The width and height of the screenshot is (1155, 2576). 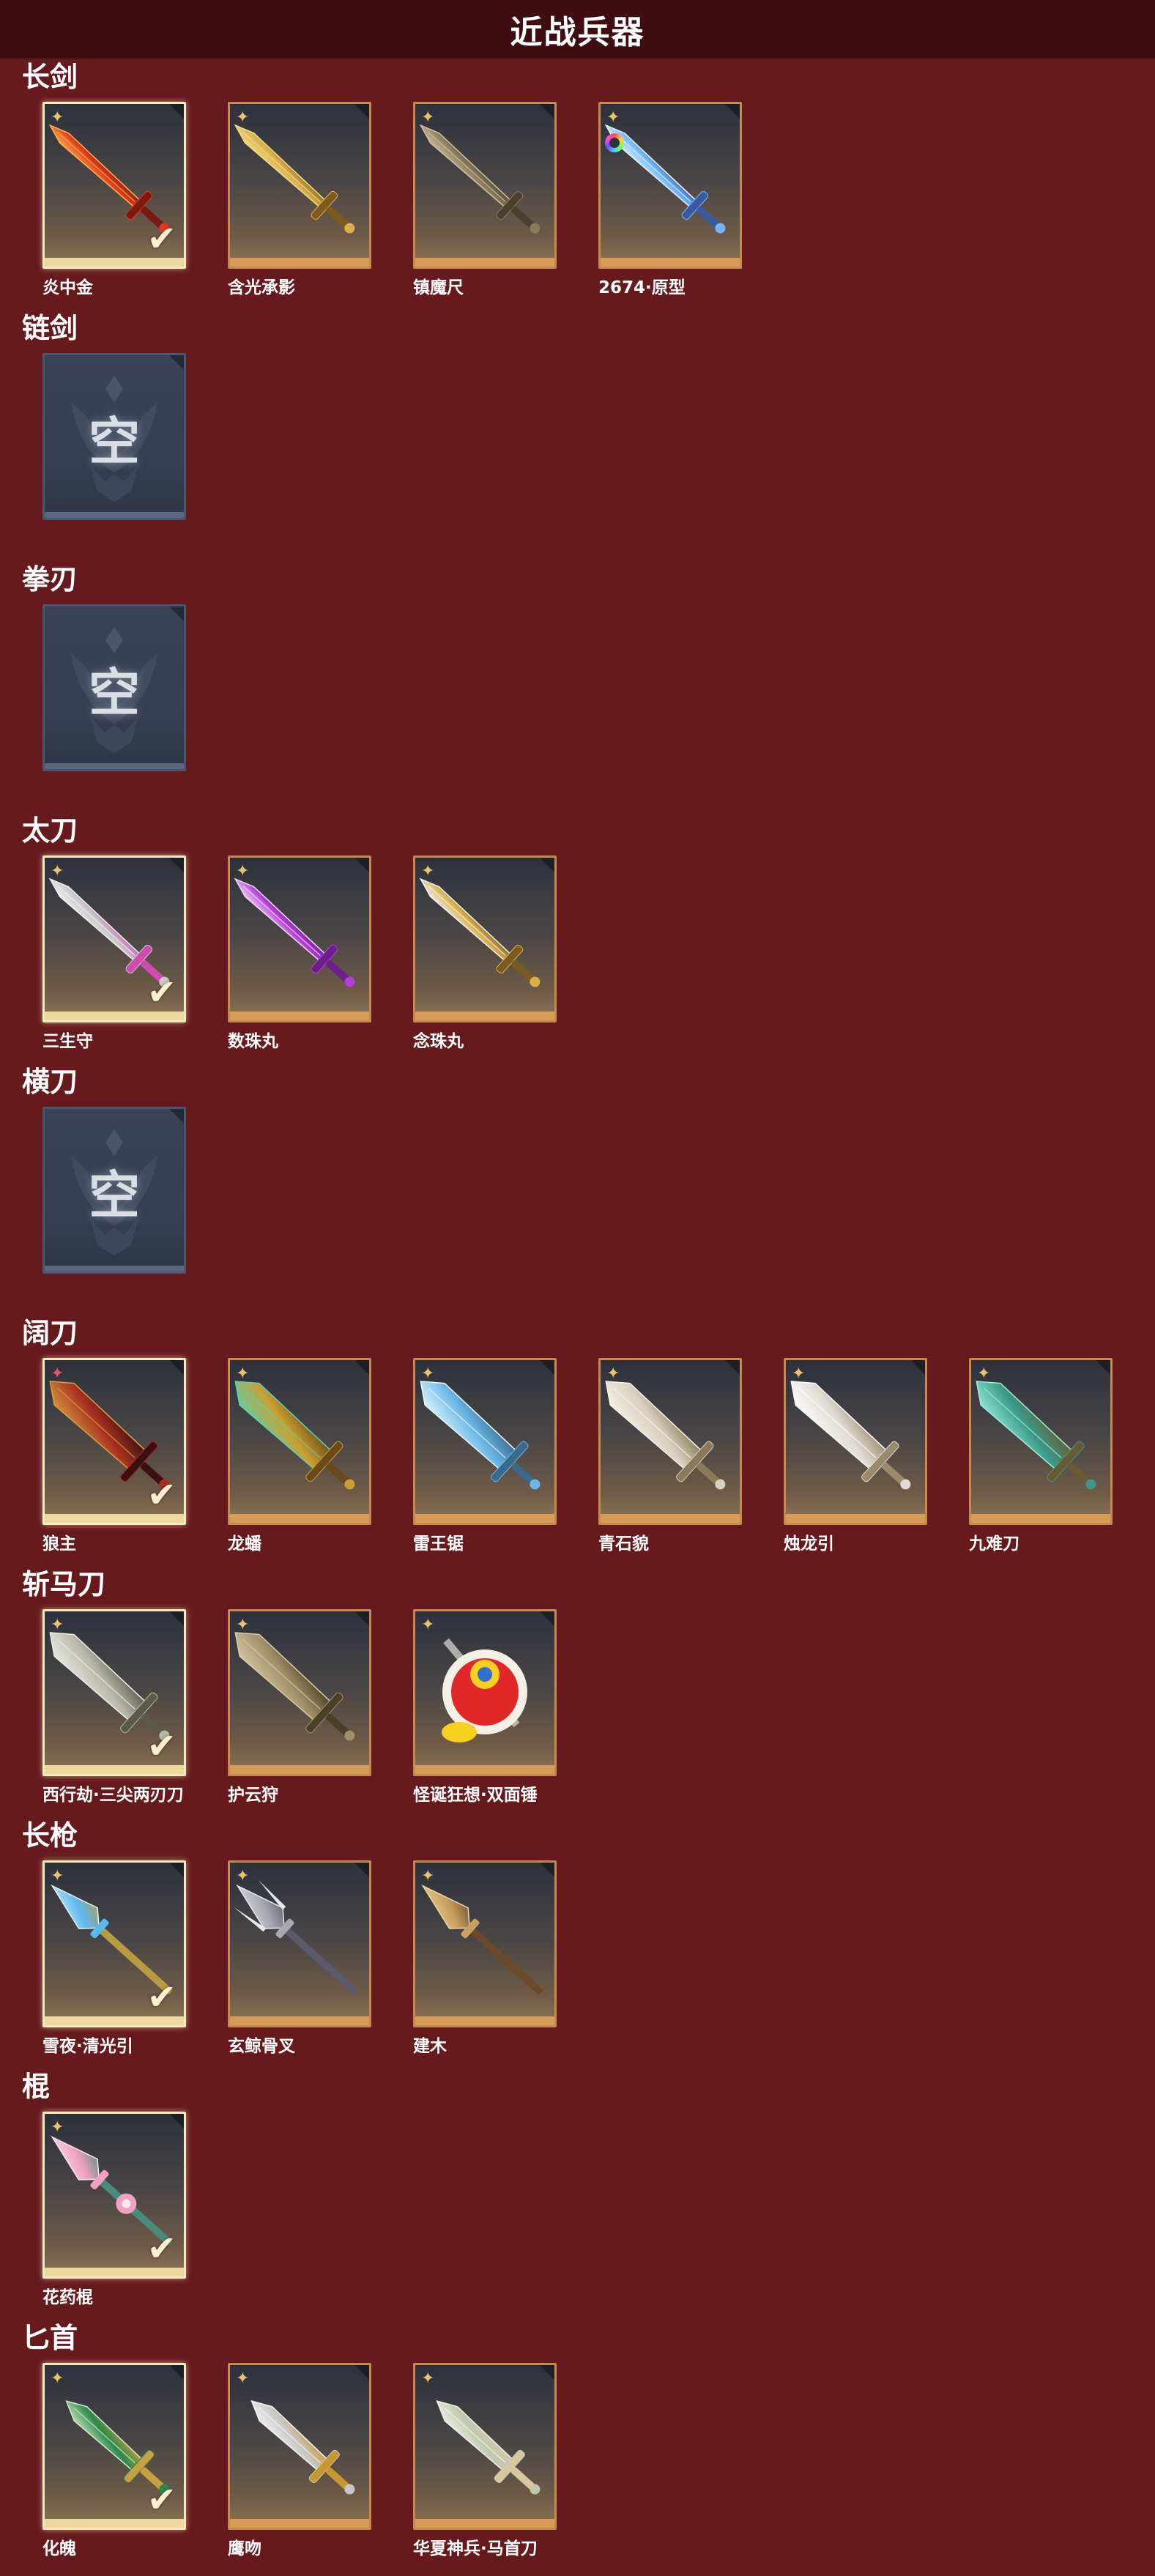 I want to click on weapon-item: ✦ 2674·原型, so click(x=670, y=200).